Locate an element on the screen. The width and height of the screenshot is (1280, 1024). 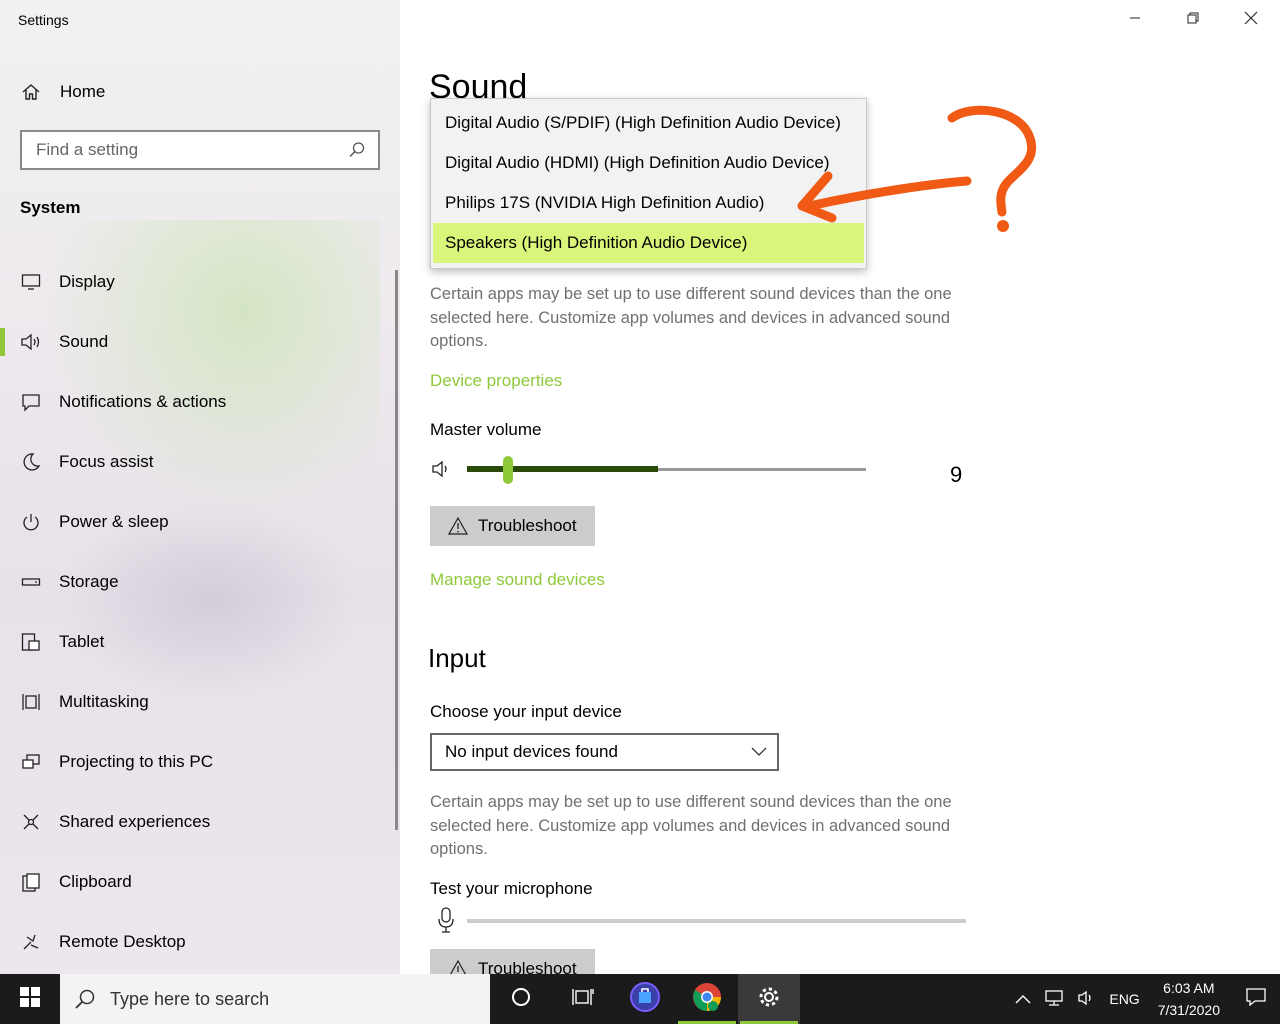
close-icon is located at coordinates (1251, 20).